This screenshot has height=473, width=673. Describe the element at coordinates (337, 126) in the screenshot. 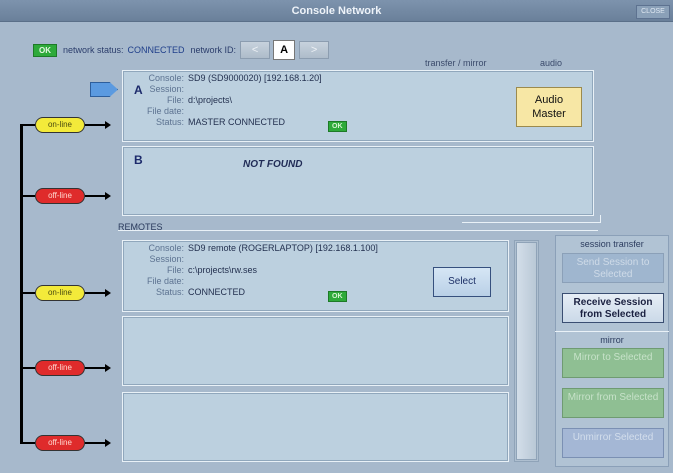

I see `console-a-ok-badge: OK` at that location.